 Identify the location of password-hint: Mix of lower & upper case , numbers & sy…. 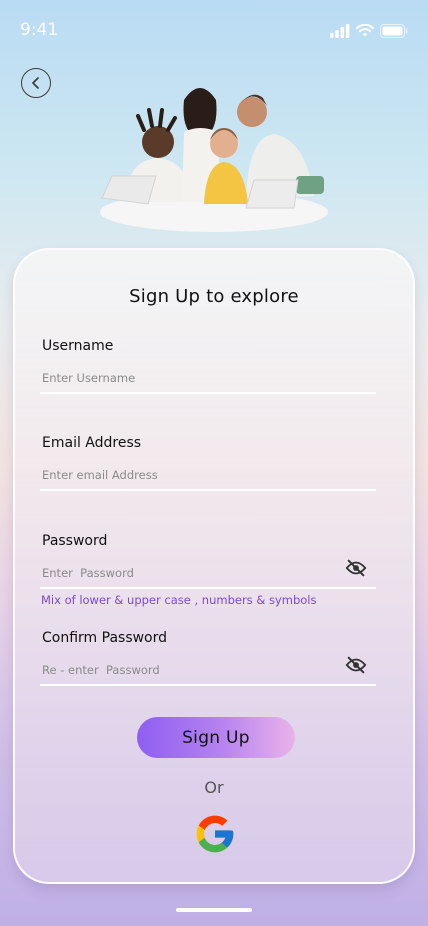
(179, 600).